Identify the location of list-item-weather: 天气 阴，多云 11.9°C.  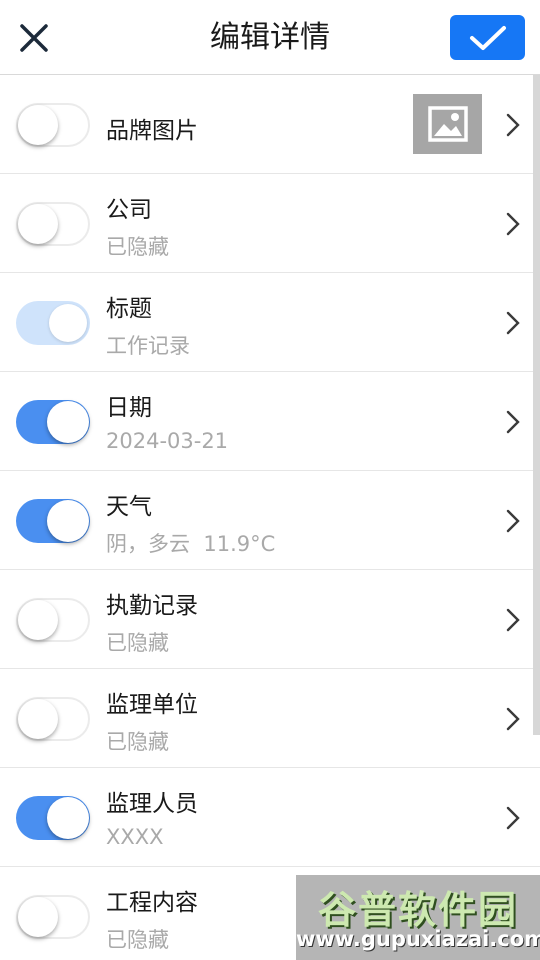
(270, 520).